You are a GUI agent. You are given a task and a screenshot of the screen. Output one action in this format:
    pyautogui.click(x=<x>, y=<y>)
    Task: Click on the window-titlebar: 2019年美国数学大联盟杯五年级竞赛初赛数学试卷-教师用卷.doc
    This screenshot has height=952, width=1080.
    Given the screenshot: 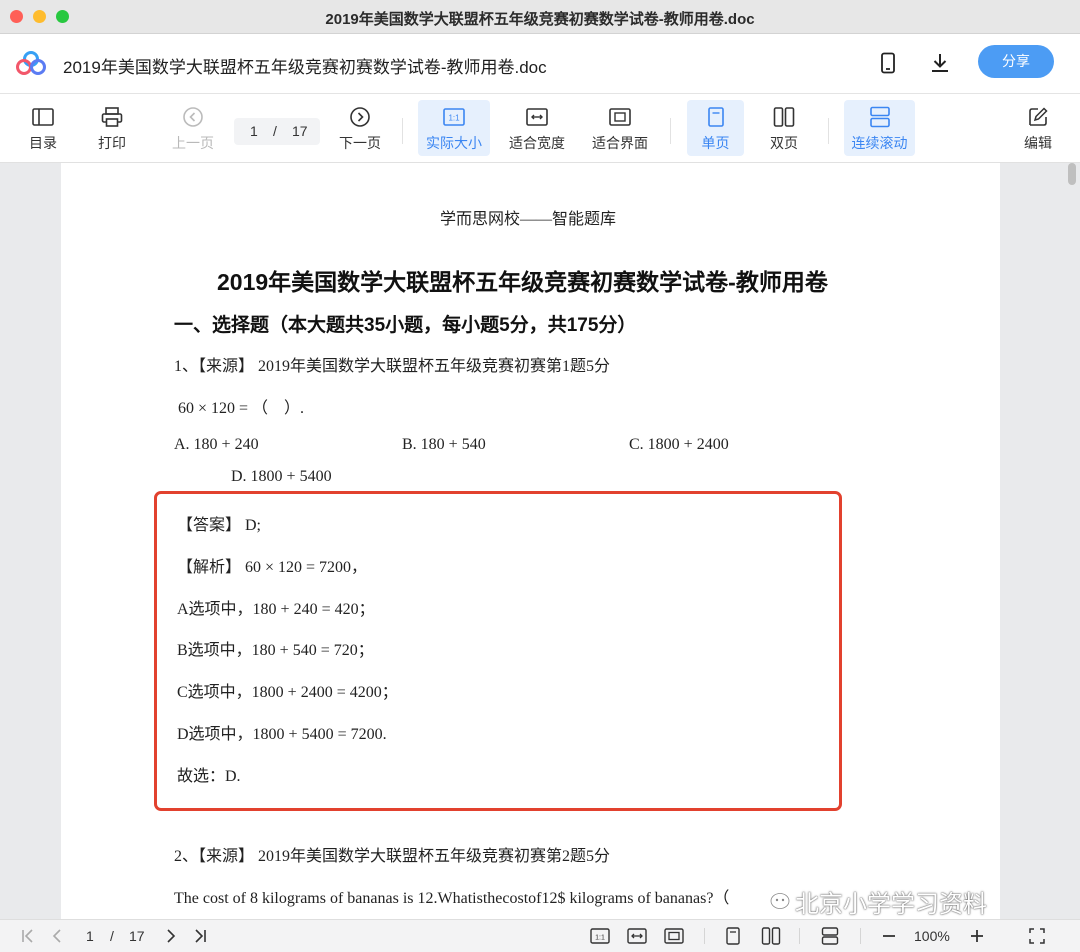 What is the action you would take?
    pyautogui.click(x=540, y=17)
    